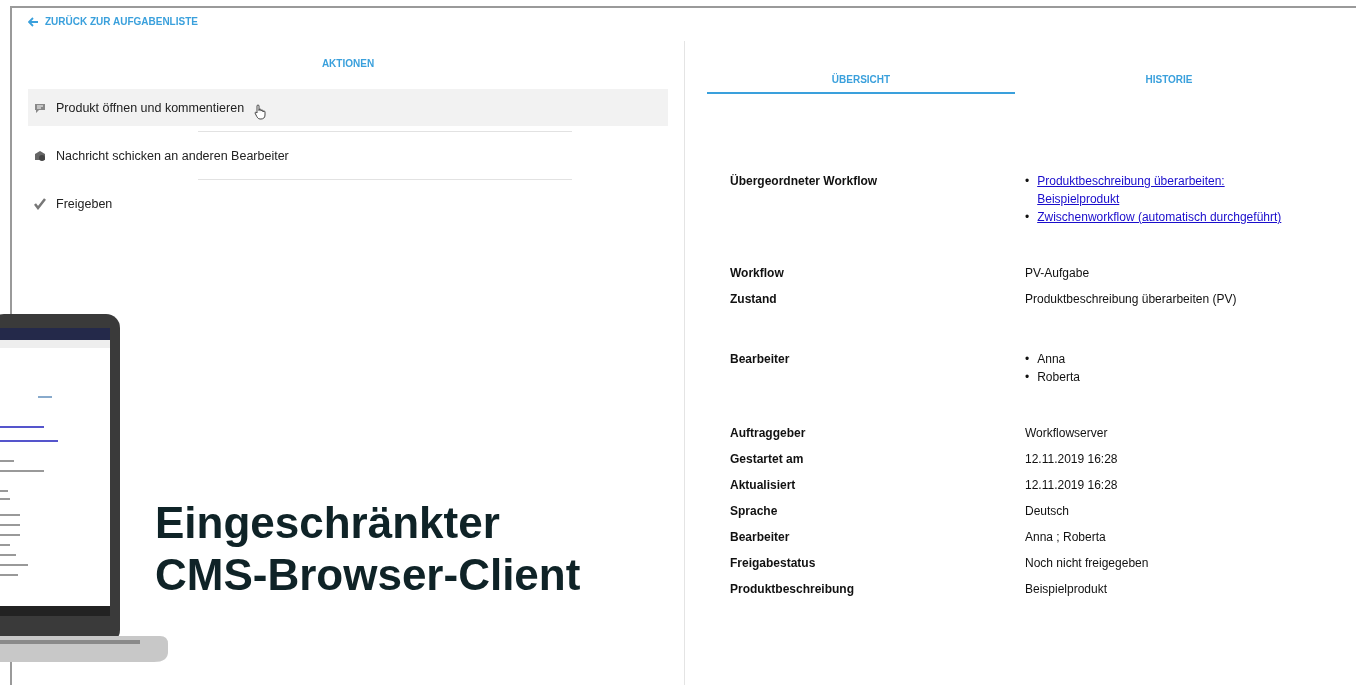 The image size is (1356, 685). Describe the element at coordinates (1051, 359) in the screenshot. I see `list-item-text: Anna` at that location.